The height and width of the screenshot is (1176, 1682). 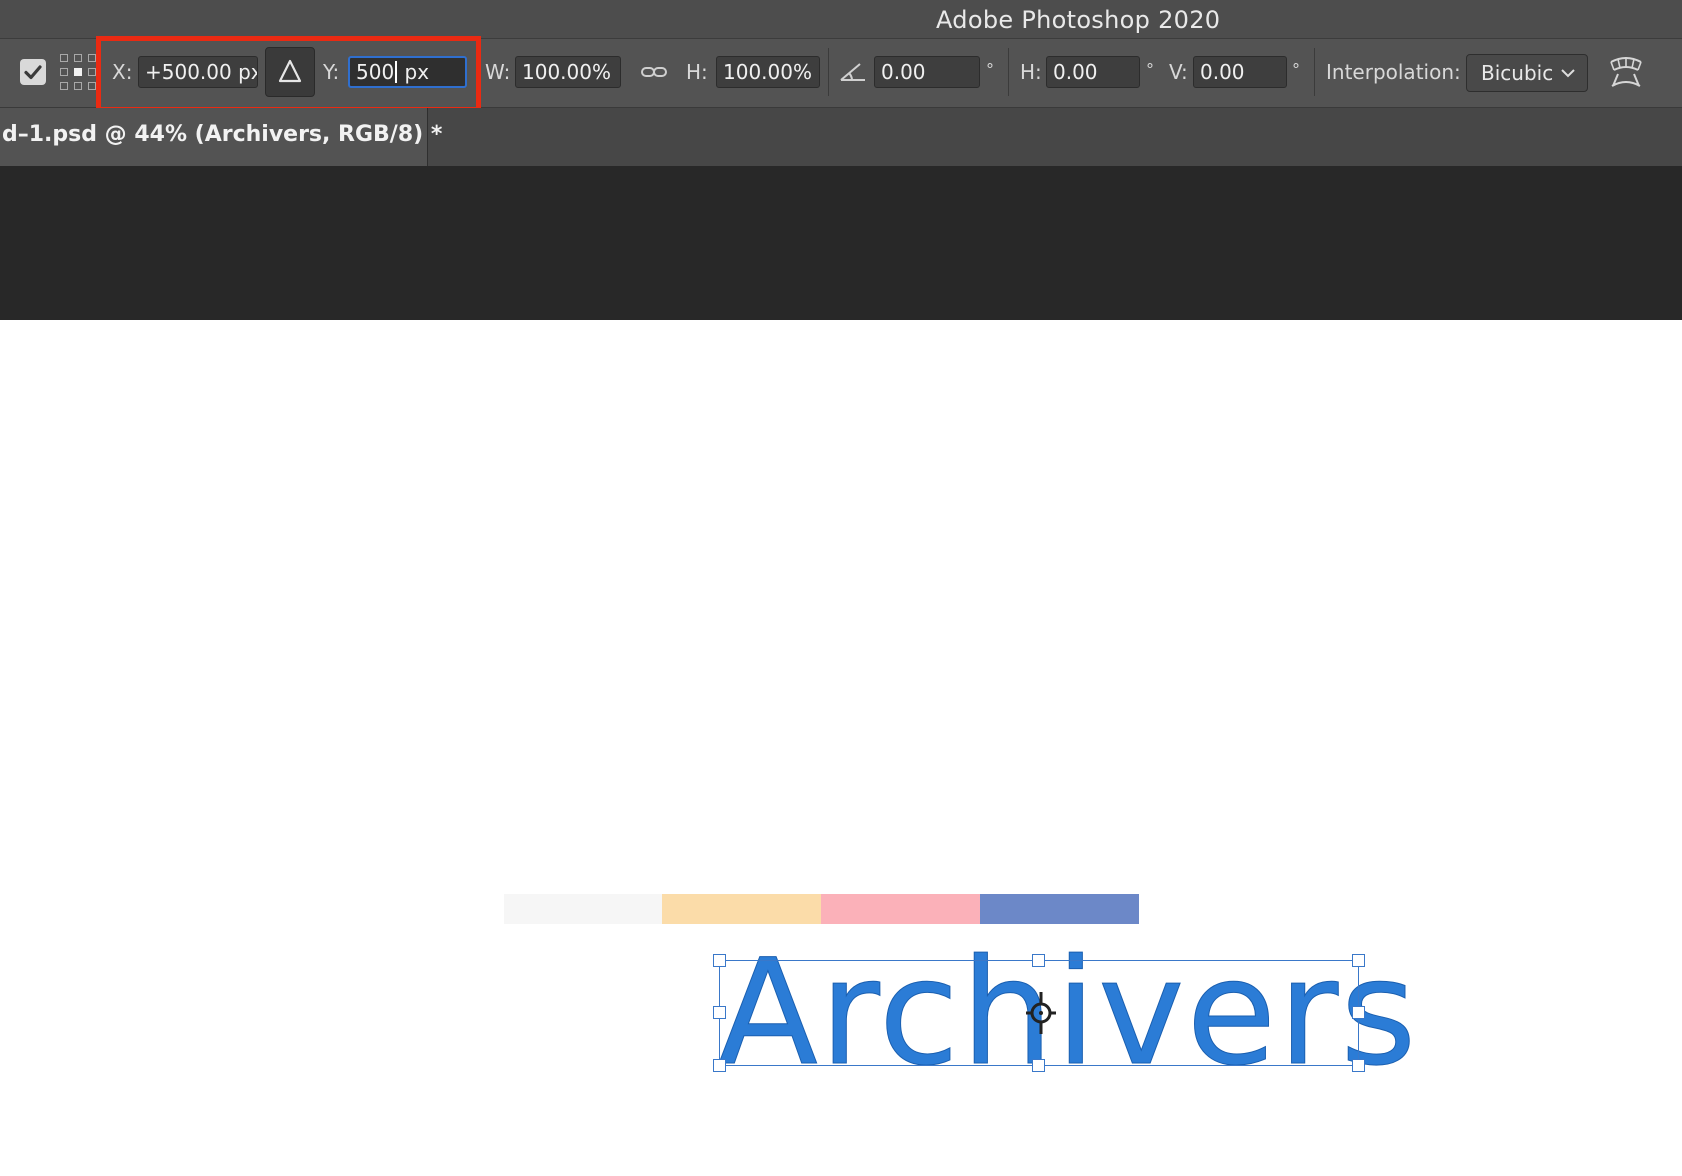 What do you see at coordinates (1038, 1065) in the screenshot?
I see `transform-handle-bottom` at bounding box center [1038, 1065].